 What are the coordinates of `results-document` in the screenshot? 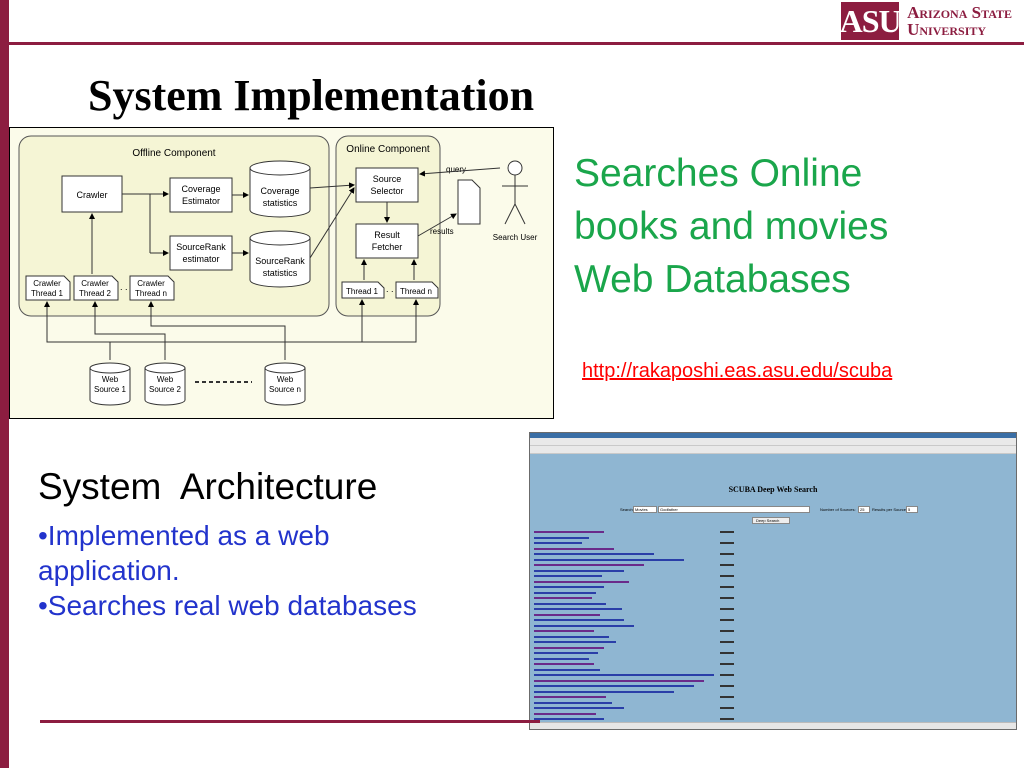 It's located at (469, 202).